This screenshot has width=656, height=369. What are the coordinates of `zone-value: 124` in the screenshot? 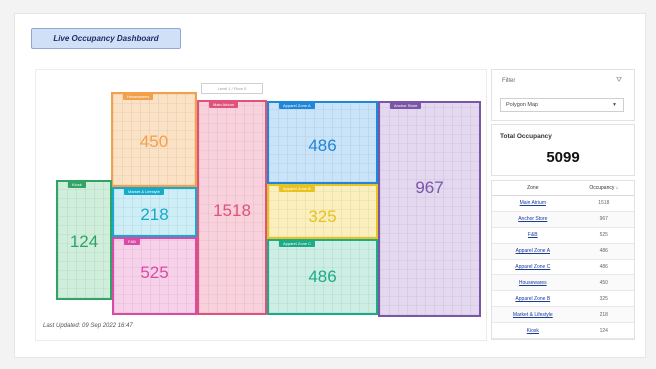 It's located at (84, 241).